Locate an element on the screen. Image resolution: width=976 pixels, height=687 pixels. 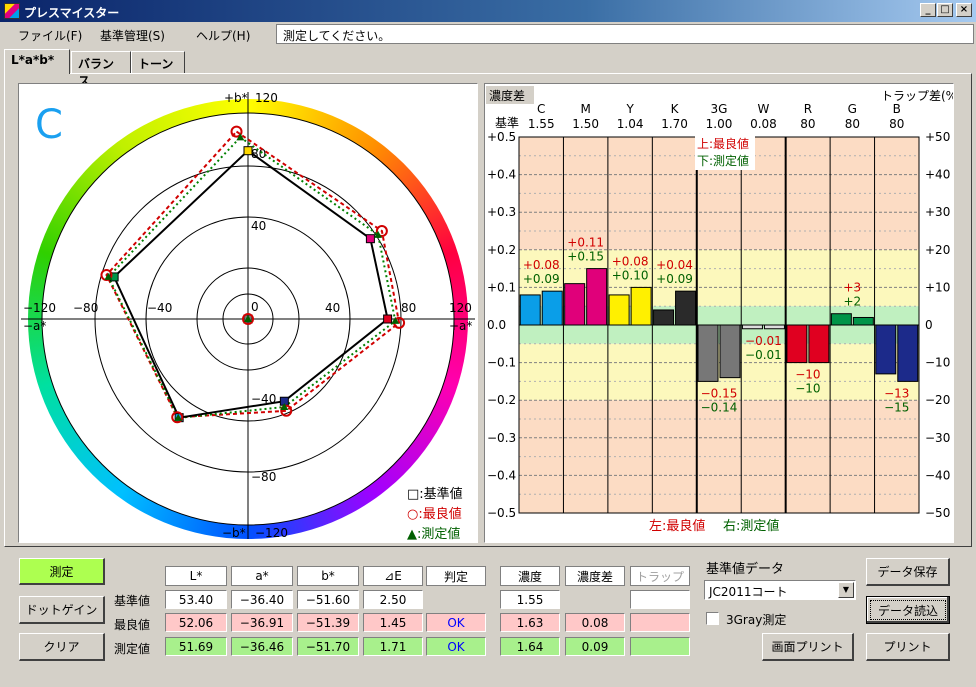
measured-value-label: −15 is located at coordinates (896, 407).